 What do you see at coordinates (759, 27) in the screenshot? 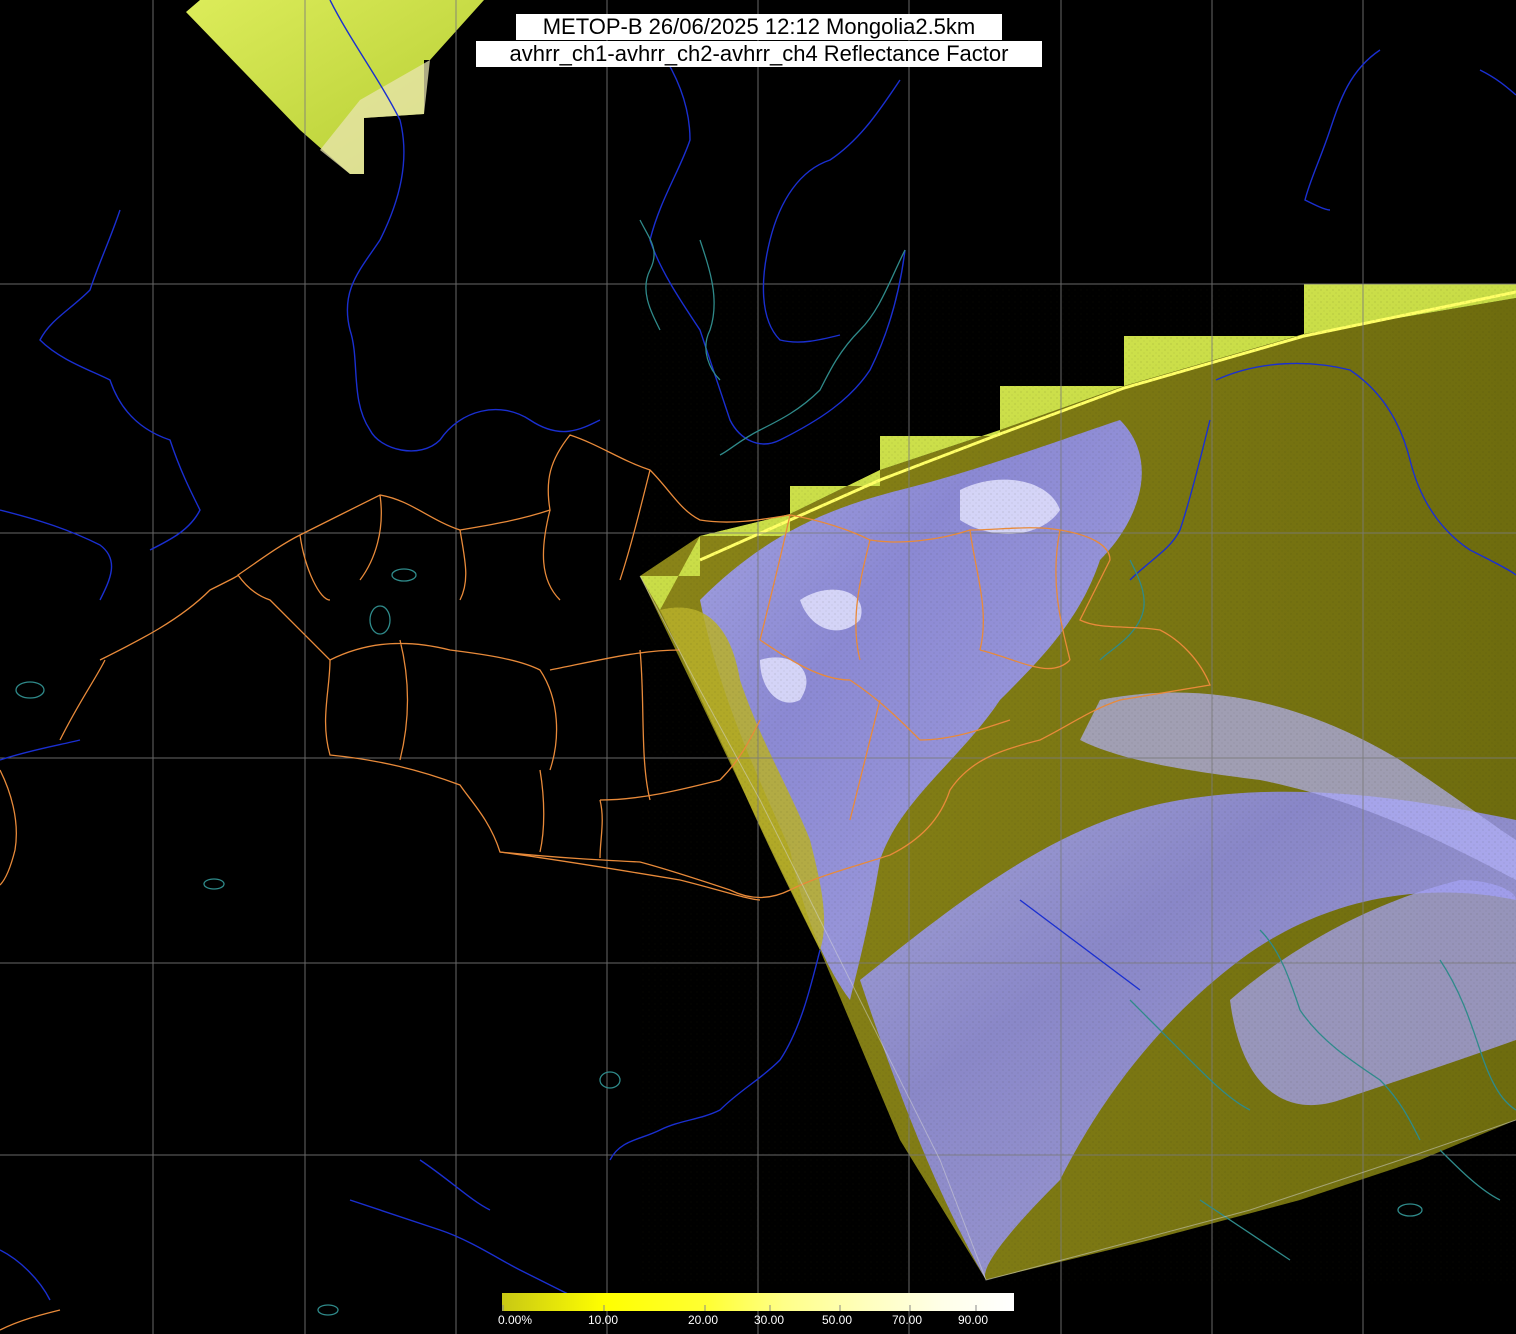
I see `map-title-line1: METOP-B 26/06/2025 12:12 Mongolia2.5km` at bounding box center [759, 27].